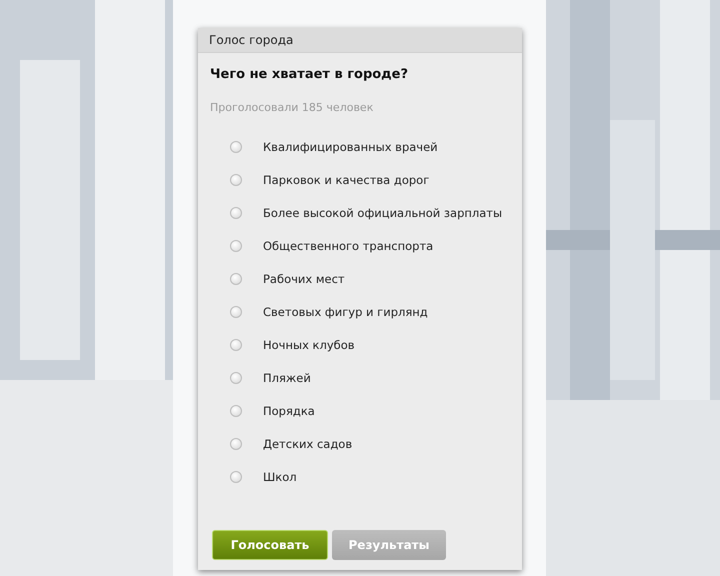 The width and height of the screenshot is (720, 576). What do you see at coordinates (292, 107) in the screenshot?
I see `vote-count: Проголосовали 185 человек` at bounding box center [292, 107].